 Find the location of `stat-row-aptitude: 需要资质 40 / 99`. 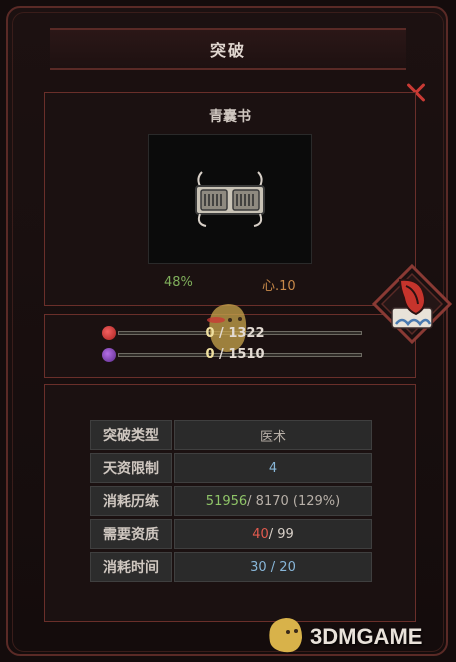

stat-row-aptitude: 需要资质 40 / 99 is located at coordinates (231, 534).